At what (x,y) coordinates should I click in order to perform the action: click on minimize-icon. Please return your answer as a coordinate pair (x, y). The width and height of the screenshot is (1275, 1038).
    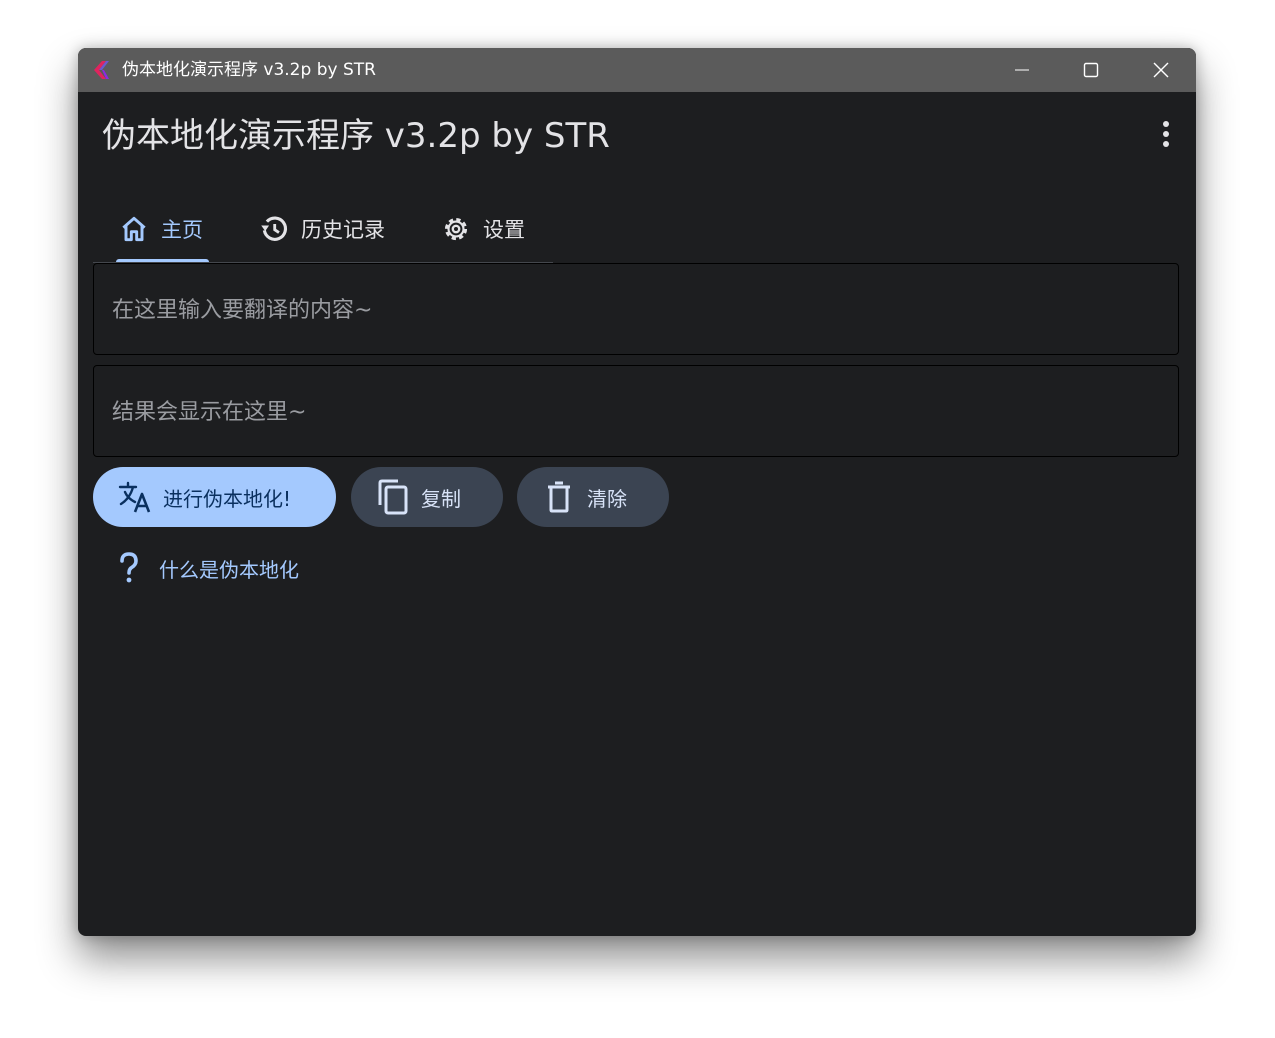
    Looking at the image, I should click on (1022, 70).